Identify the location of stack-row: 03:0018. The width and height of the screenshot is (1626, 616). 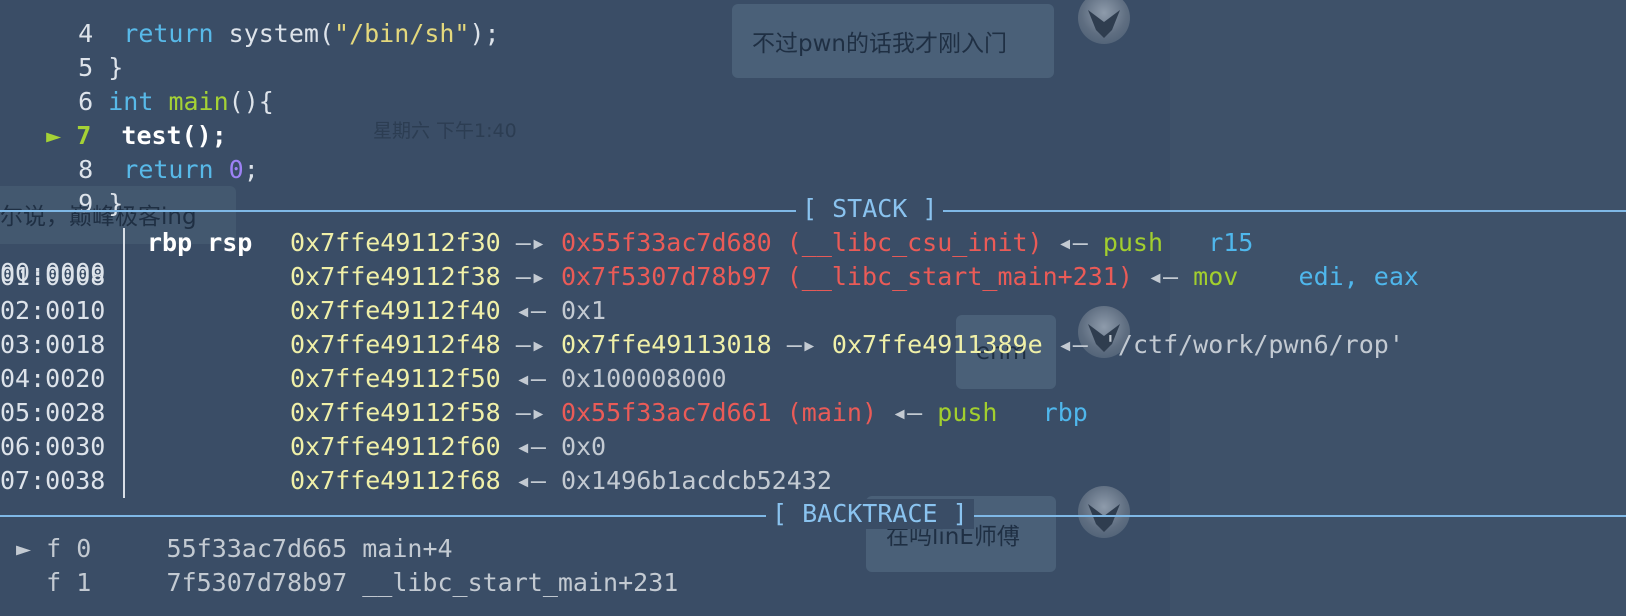
(53, 344).